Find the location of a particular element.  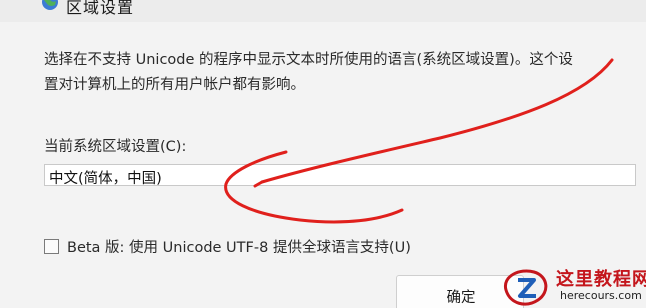

dialog-title: 区域设置 is located at coordinates (100, 8).